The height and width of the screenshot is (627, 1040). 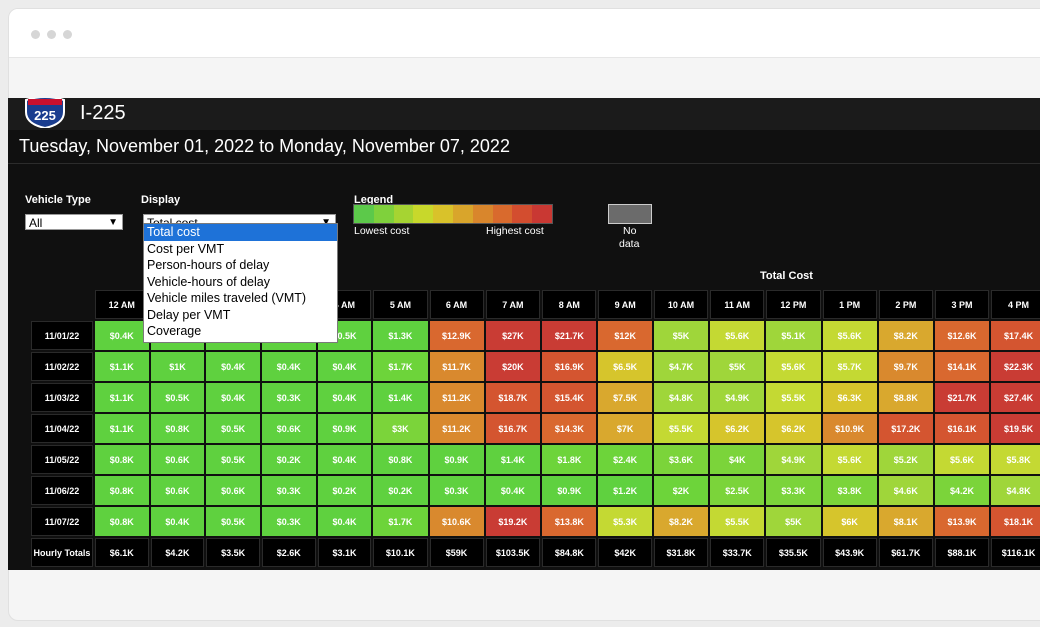 I want to click on cost-cell: $6.2K, so click(x=737, y=428).